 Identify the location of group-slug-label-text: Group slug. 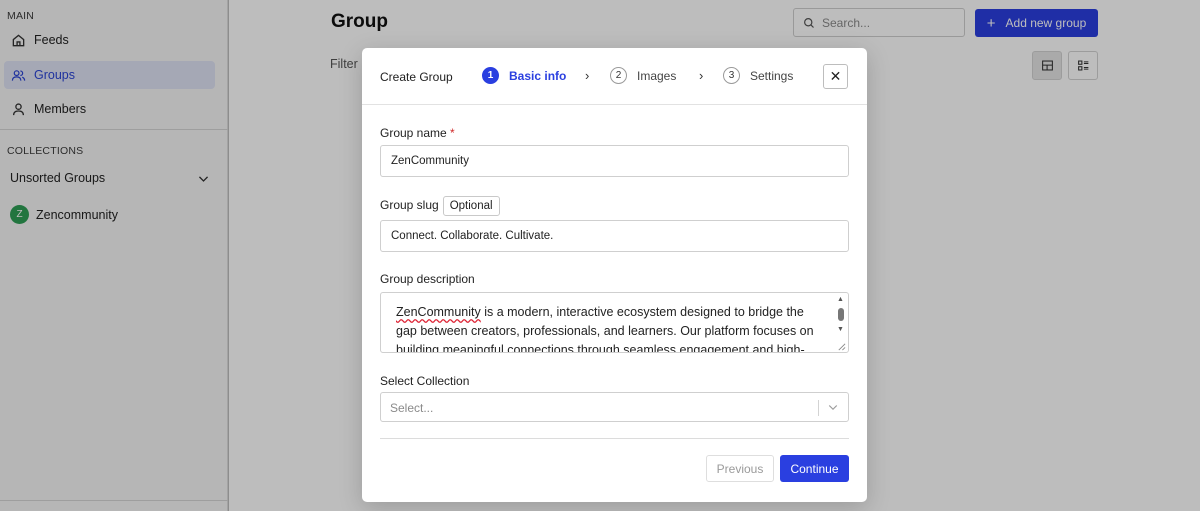
(409, 205).